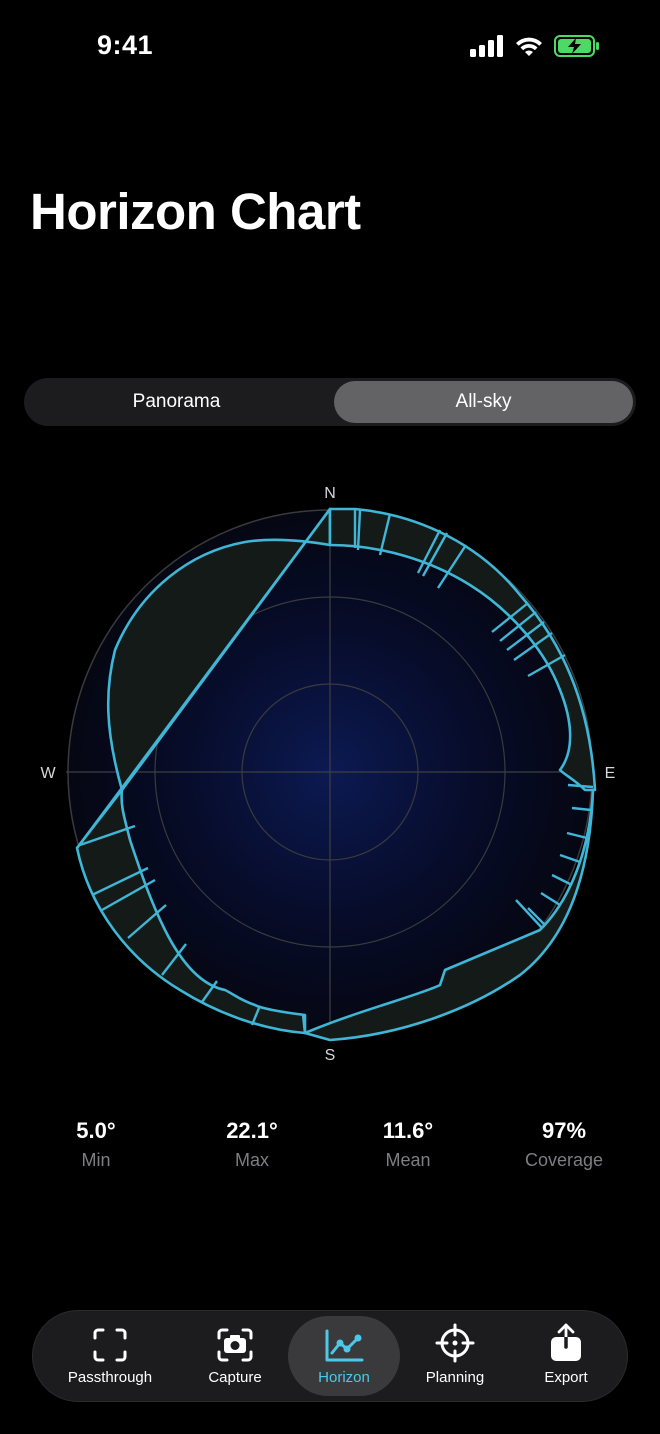 Image resolution: width=660 pixels, height=1434 pixels. What do you see at coordinates (408, 1144) in the screenshot?
I see `stat-mean: 11.6° Mean` at bounding box center [408, 1144].